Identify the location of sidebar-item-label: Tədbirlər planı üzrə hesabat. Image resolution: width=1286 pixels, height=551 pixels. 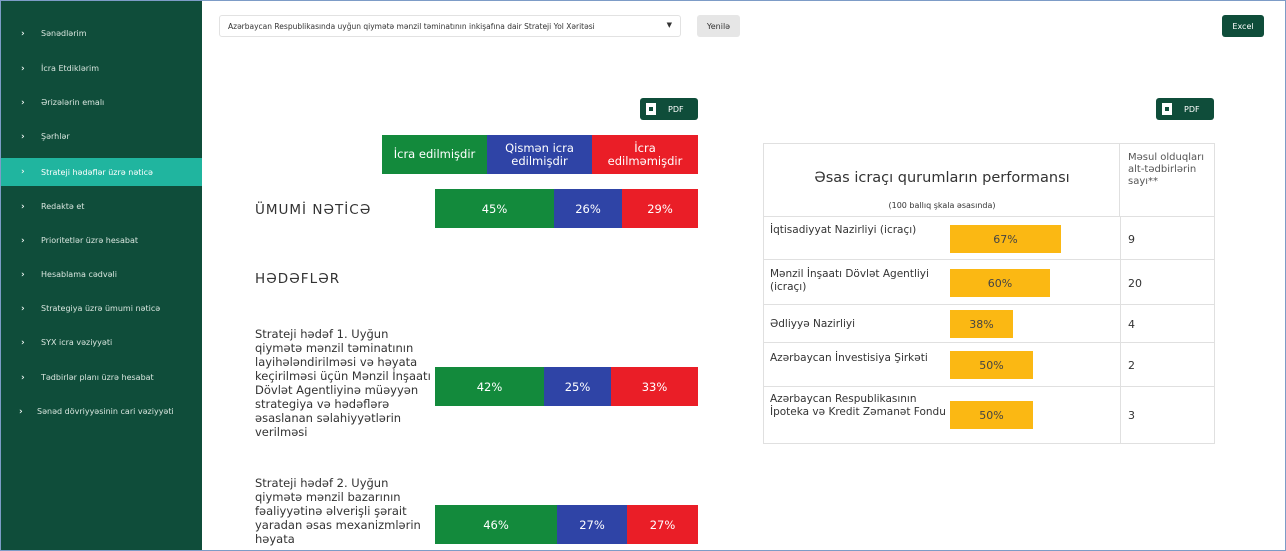
(97, 377).